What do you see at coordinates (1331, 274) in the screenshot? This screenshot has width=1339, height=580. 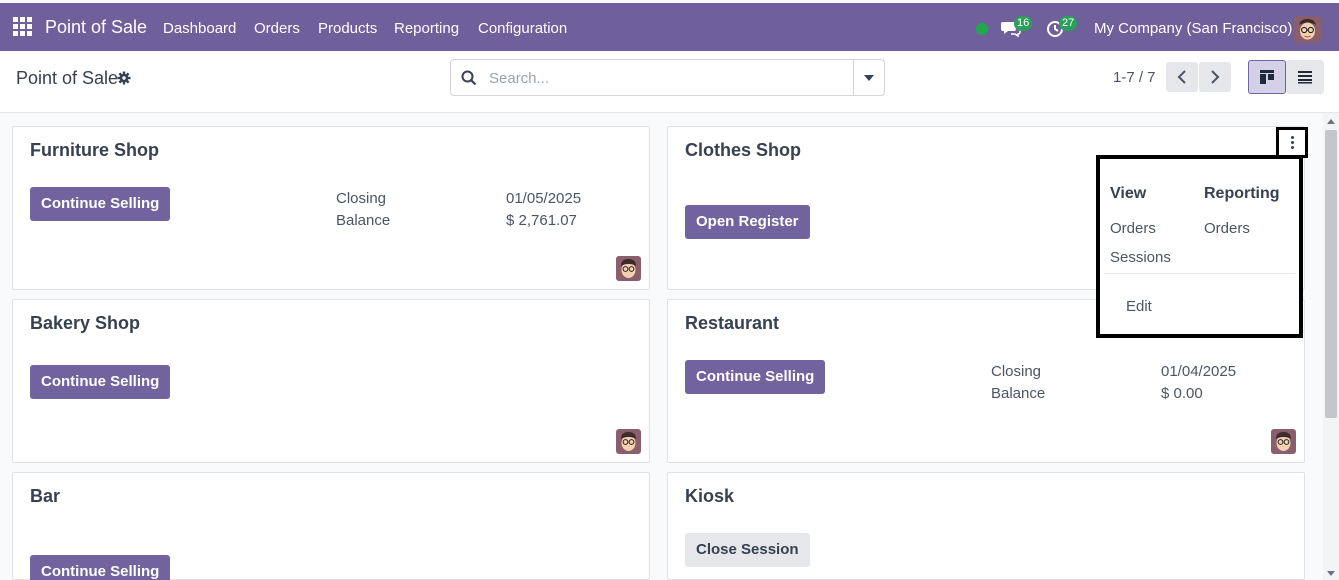 I see `scroll-thumb` at bounding box center [1331, 274].